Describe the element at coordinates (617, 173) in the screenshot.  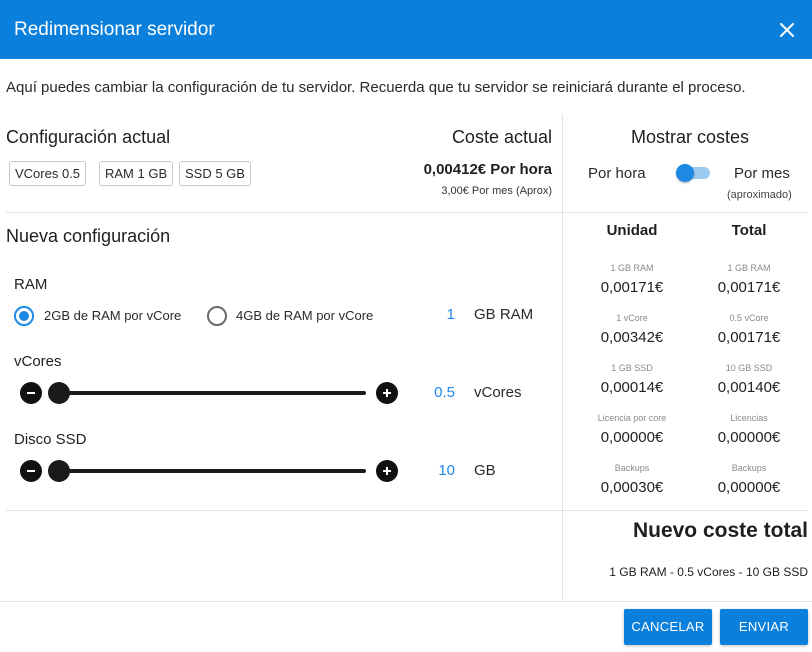
I see `toggle-label-hour: Por hora` at that location.